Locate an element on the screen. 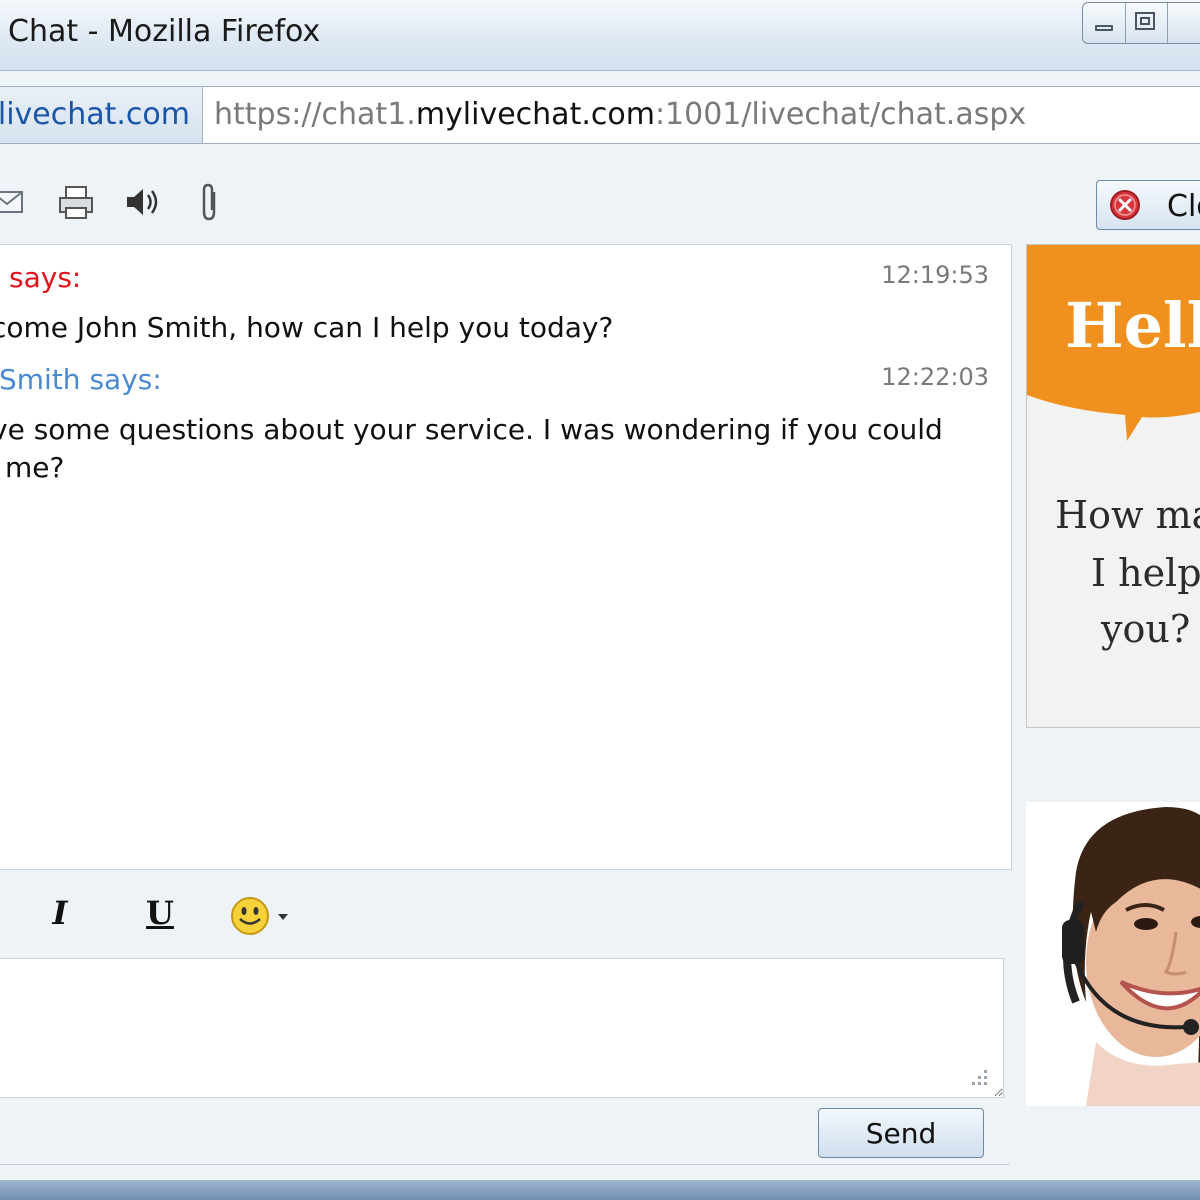  close-button-label: Close is located at coordinates (1183, 206).